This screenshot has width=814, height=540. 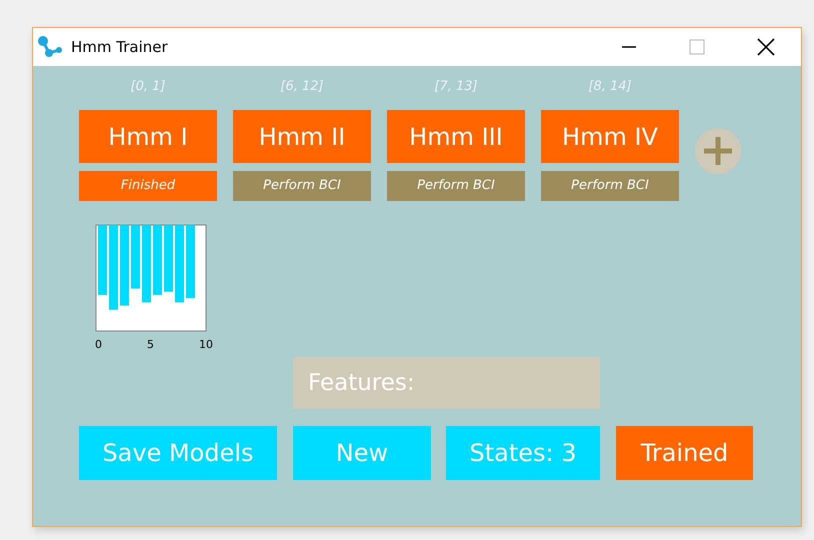 What do you see at coordinates (362, 453) in the screenshot?
I see `action-button: New` at bounding box center [362, 453].